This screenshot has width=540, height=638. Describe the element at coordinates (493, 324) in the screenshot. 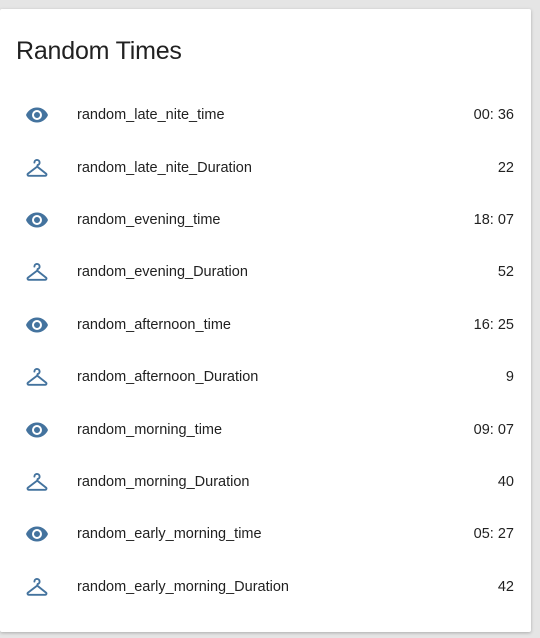

I see `entity-value: 16: 25` at that location.